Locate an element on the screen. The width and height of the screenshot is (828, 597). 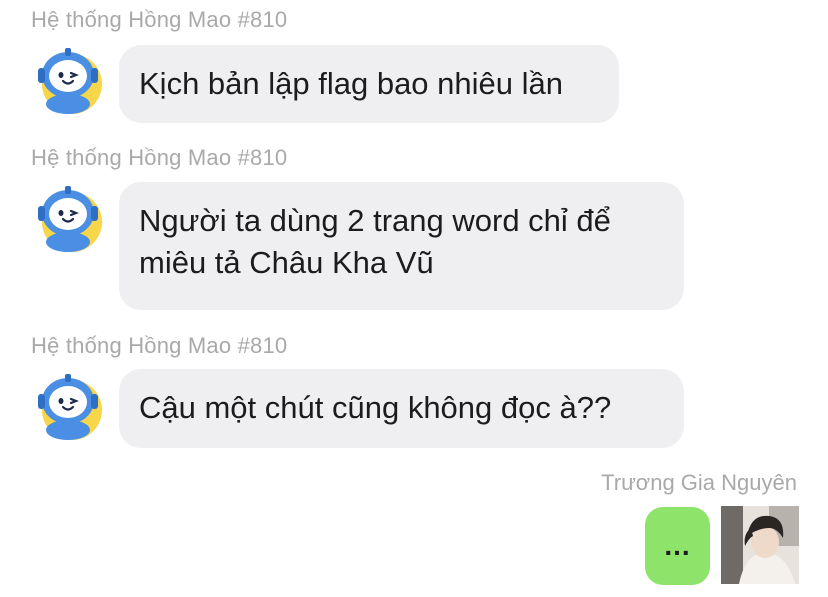
user-avatar is located at coordinates (760, 545).